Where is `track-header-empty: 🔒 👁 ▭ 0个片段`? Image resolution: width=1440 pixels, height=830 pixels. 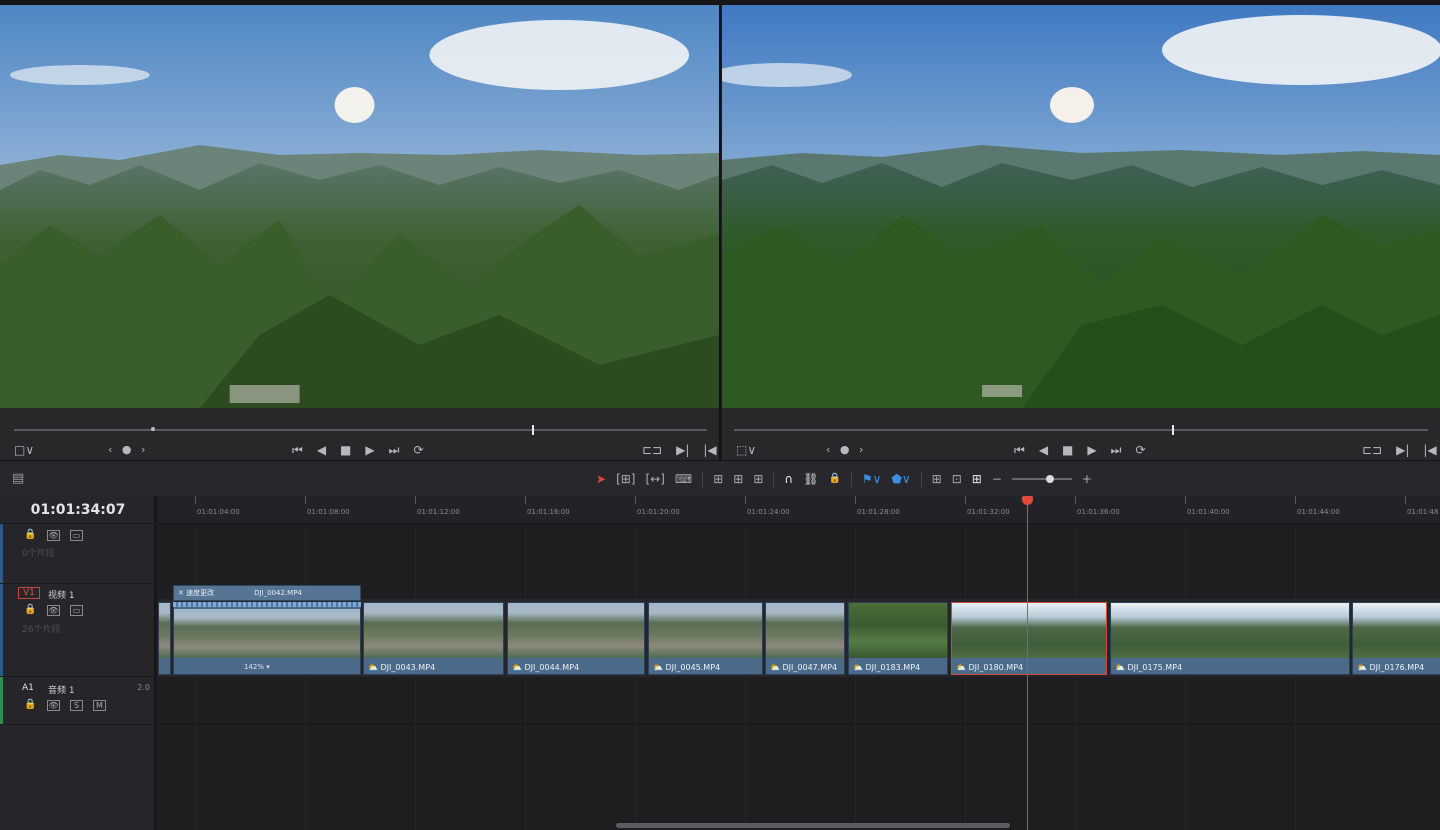
track-header-empty: 🔒 👁 ▭ 0个片段 is located at coordinates (78, 554).